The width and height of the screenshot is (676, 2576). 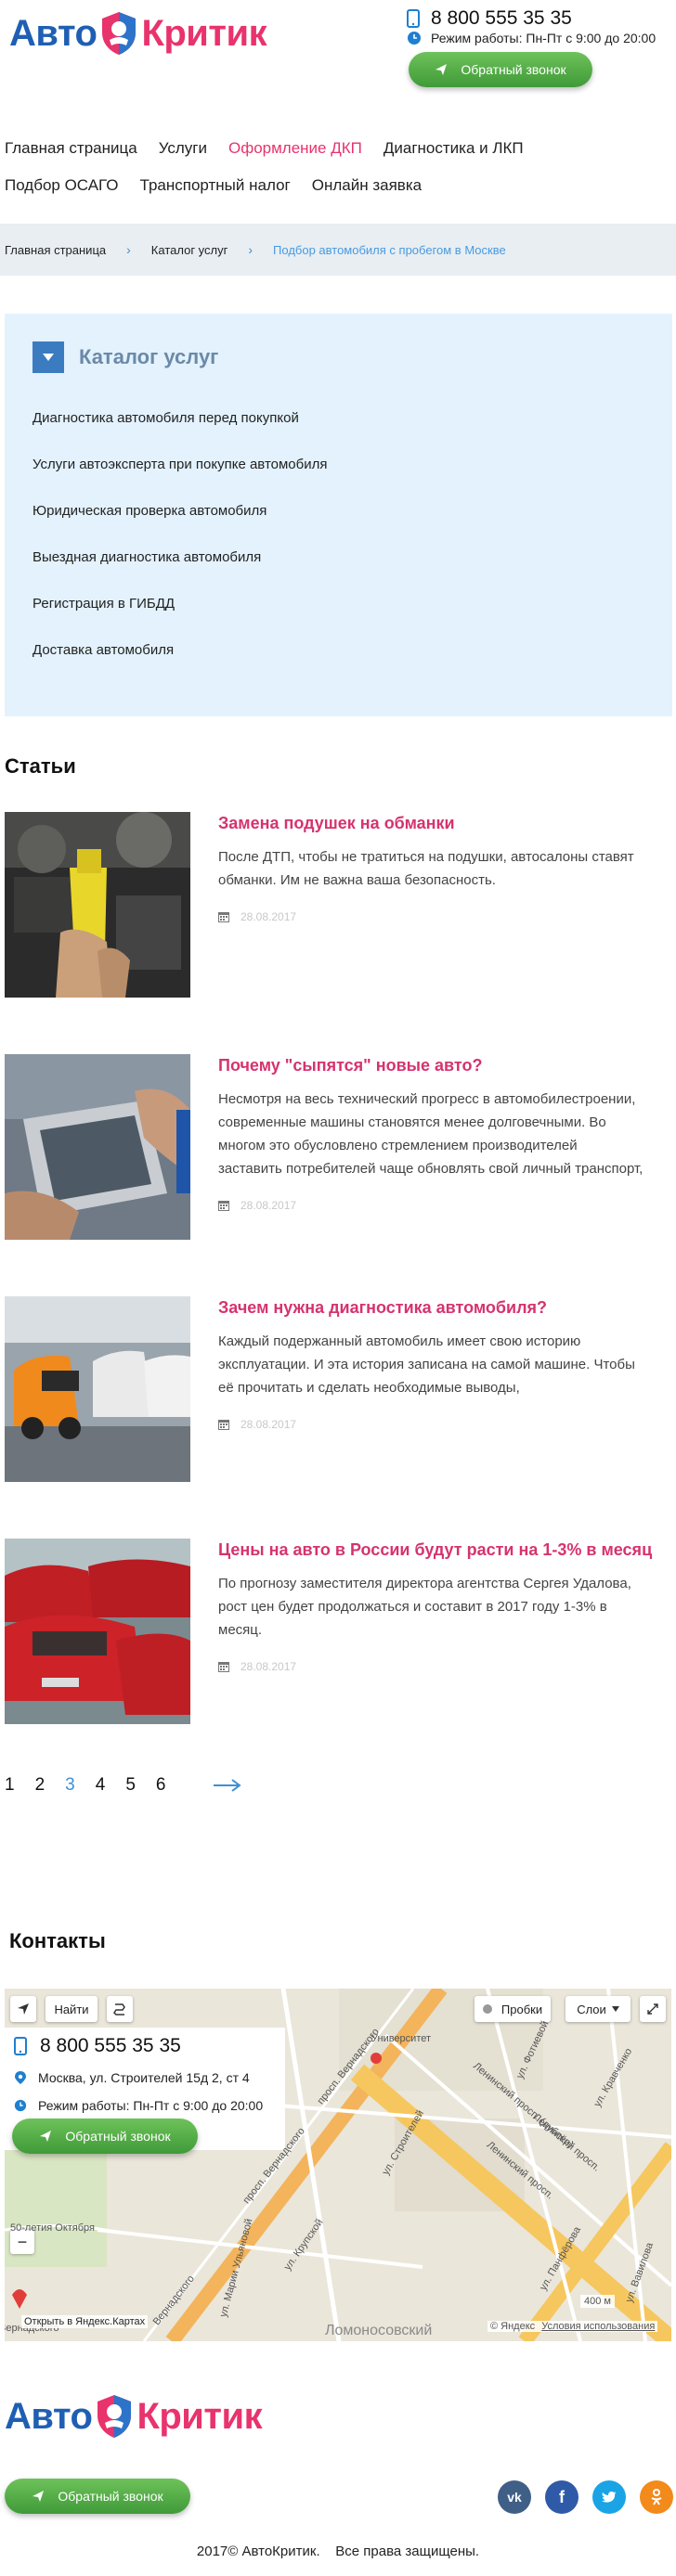 What do you see at coordinates (97, 905) in the screenshot?
I see `article-image-airbag` at bounding box center [97, 905].